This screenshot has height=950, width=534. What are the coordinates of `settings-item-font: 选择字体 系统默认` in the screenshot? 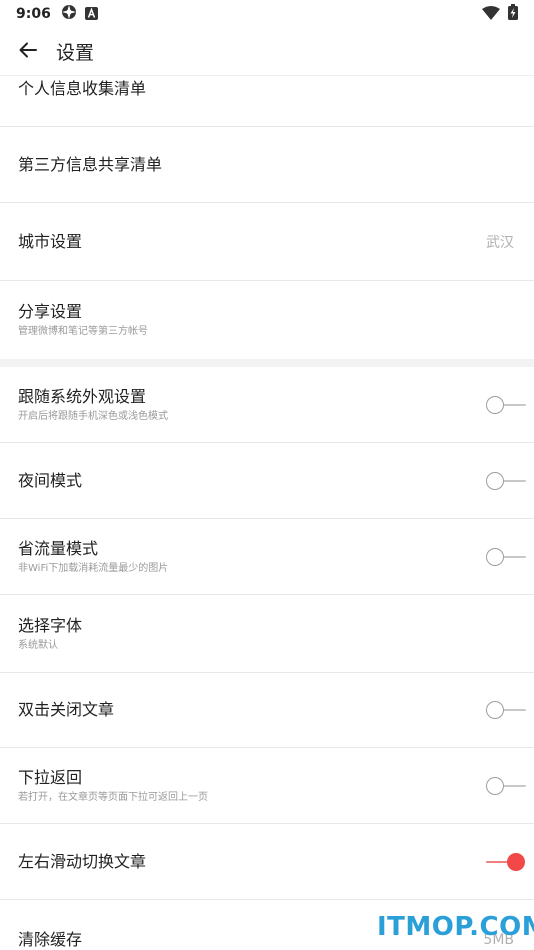 It's located at (267, 634).